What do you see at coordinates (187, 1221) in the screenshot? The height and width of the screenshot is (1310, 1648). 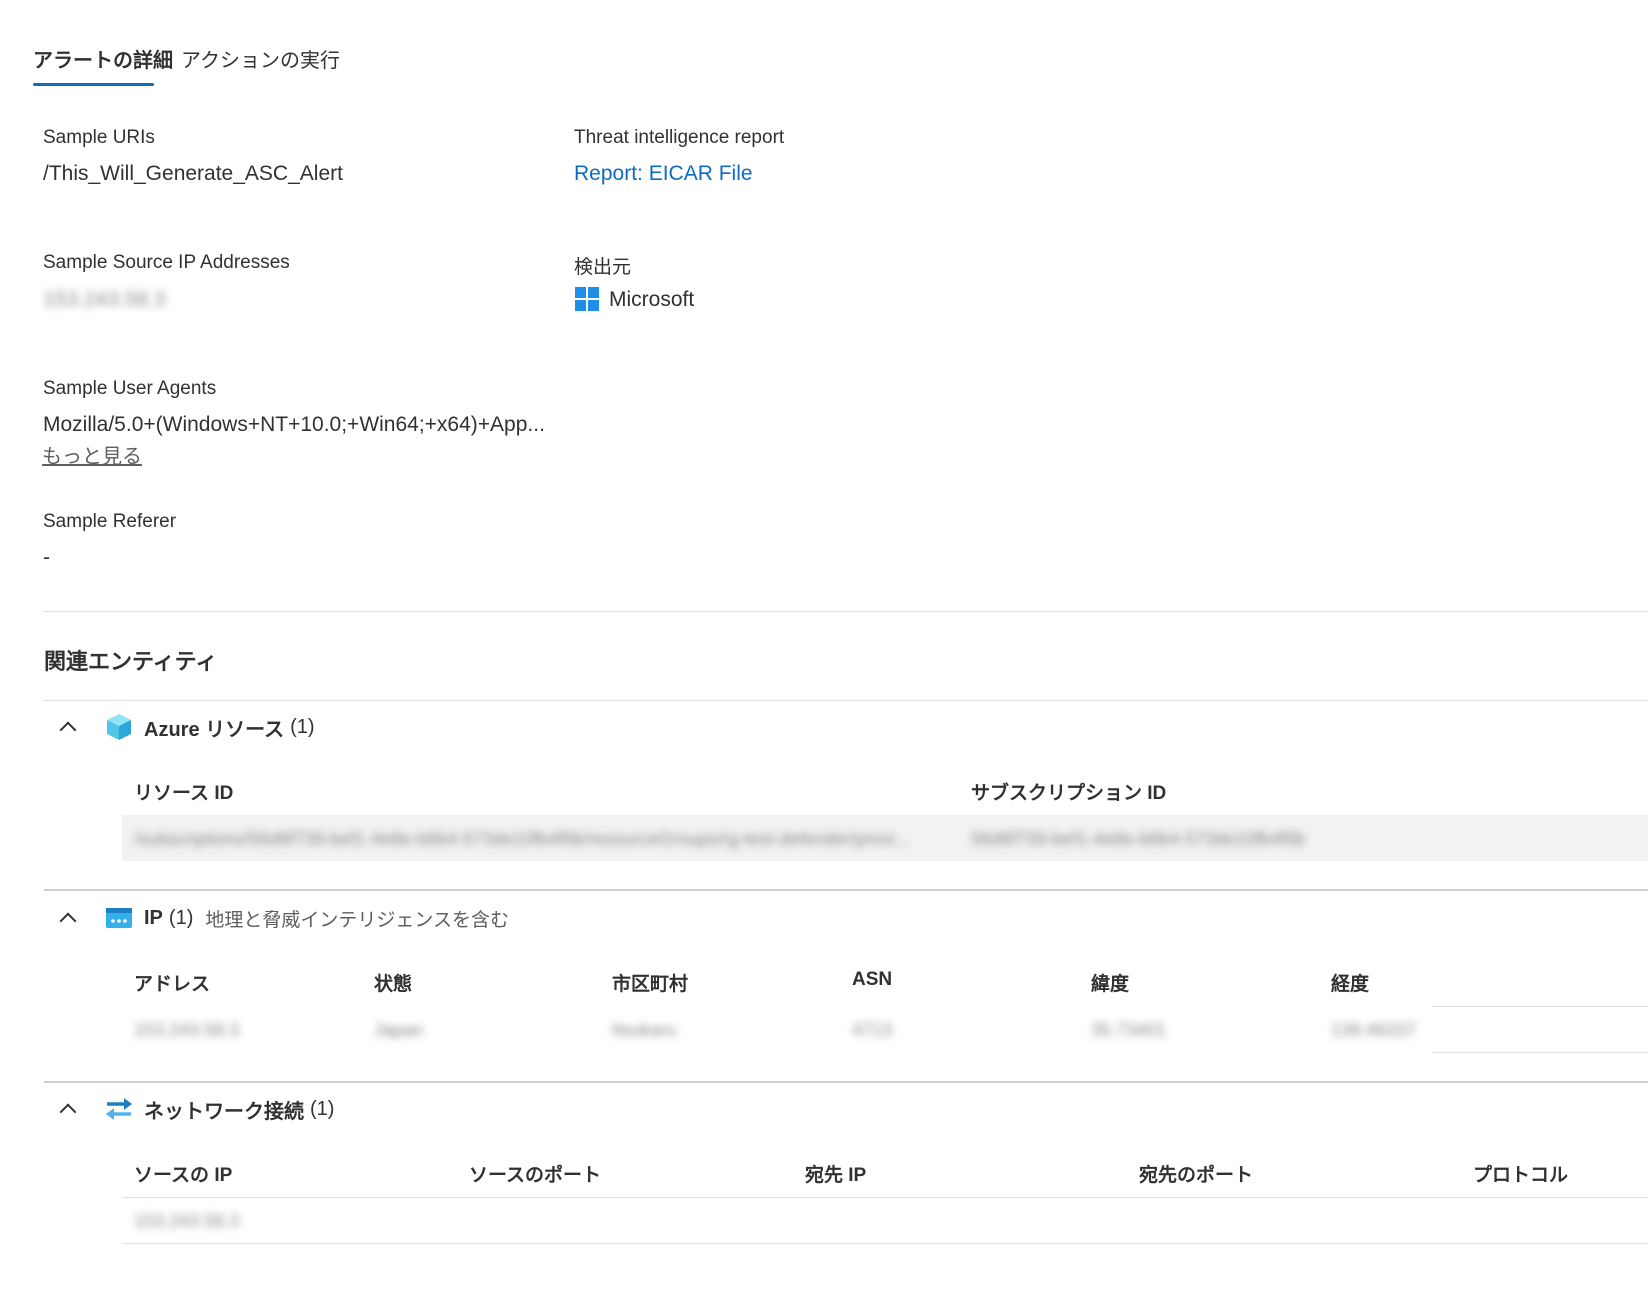 I see `source-ip-cell: 153.243.58.3` at bounding box center [187, 1221].